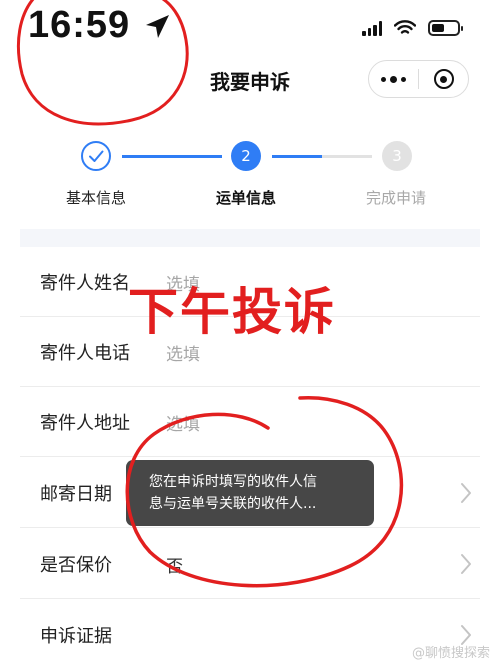 This screenshot has height=670, width=500. I want to click on more-dots-icon, so click(393, 79).